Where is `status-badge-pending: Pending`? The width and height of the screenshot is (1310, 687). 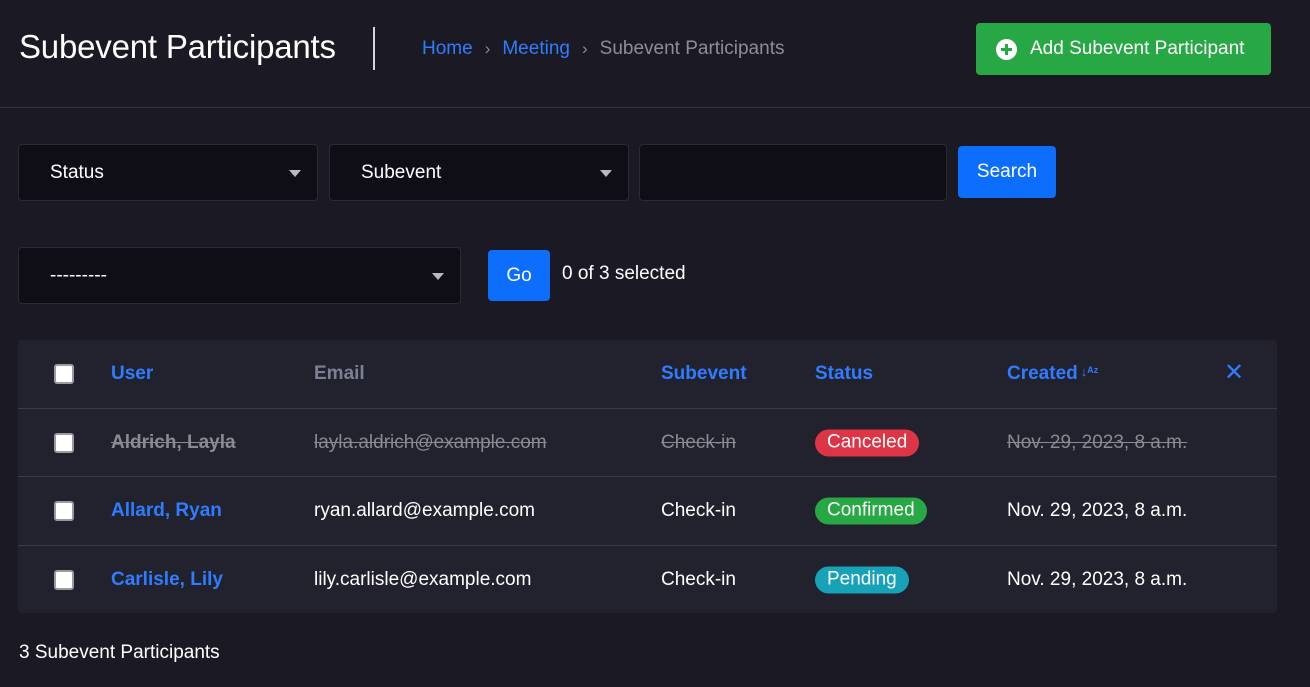 status-badge-pending: Pending is located at coordinates (862, 579).